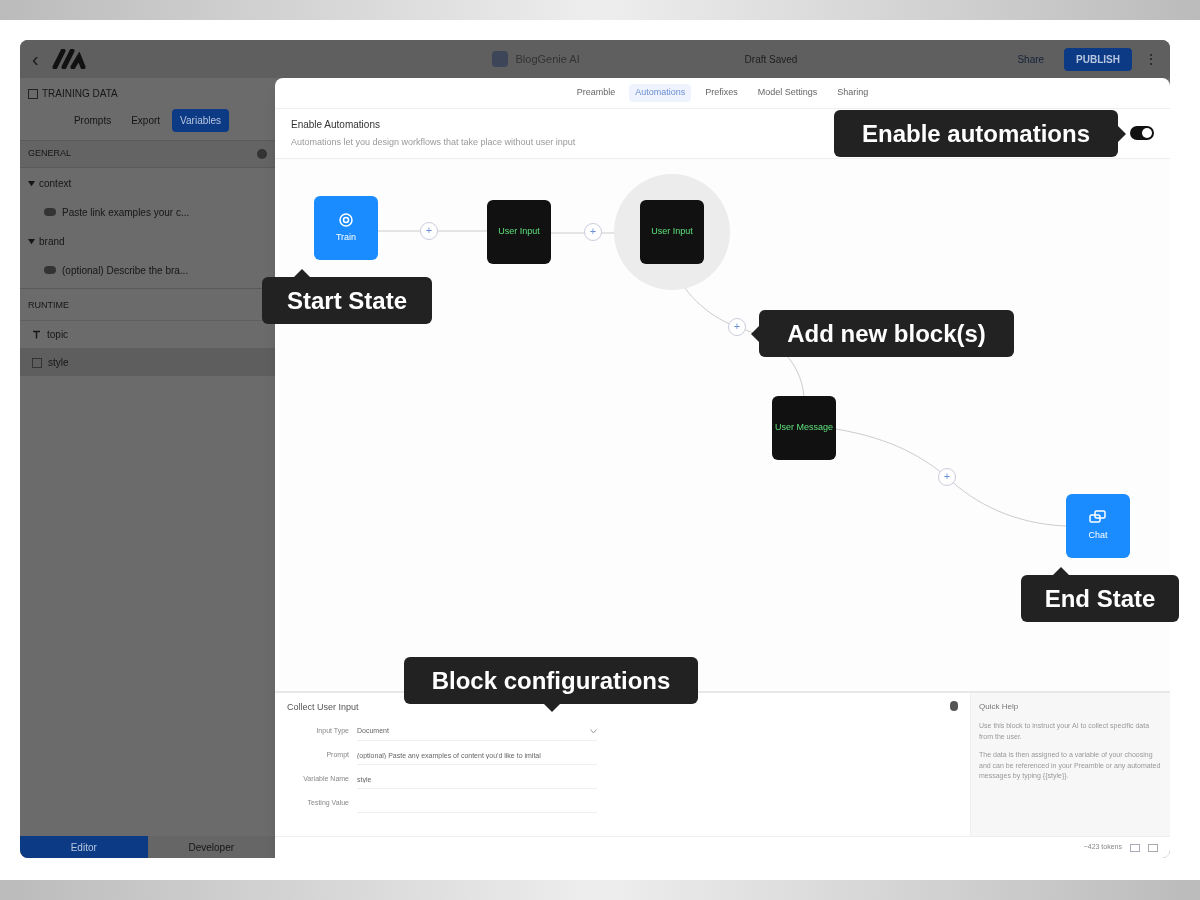  I want to click on app-icon, so click(499, 59).